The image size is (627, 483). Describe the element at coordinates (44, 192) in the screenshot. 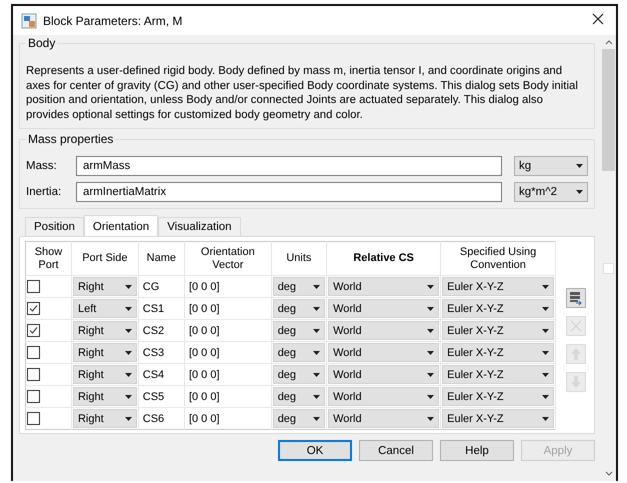

I see `field-label: Inertia:` at that location.